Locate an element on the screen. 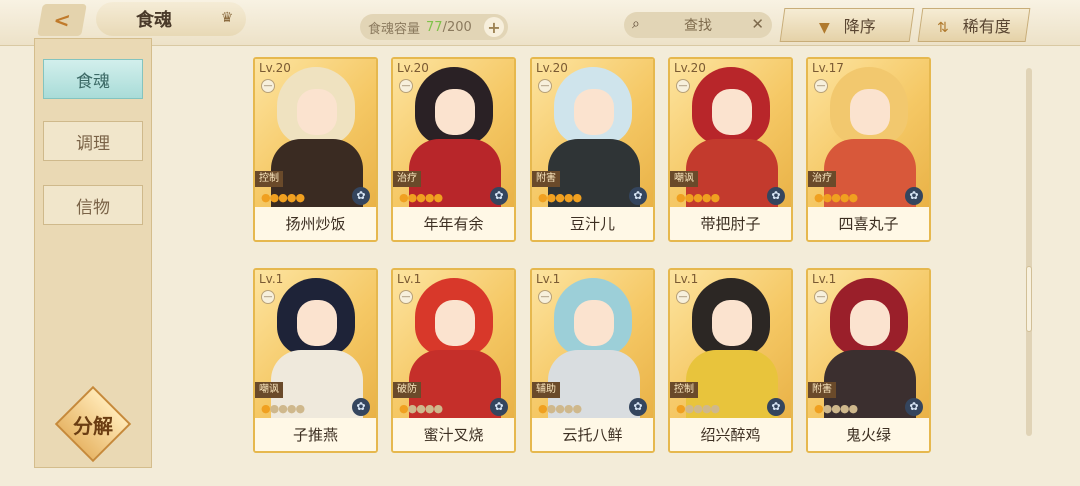  decompose-label: 分解 is located at coordinates (93, 425).